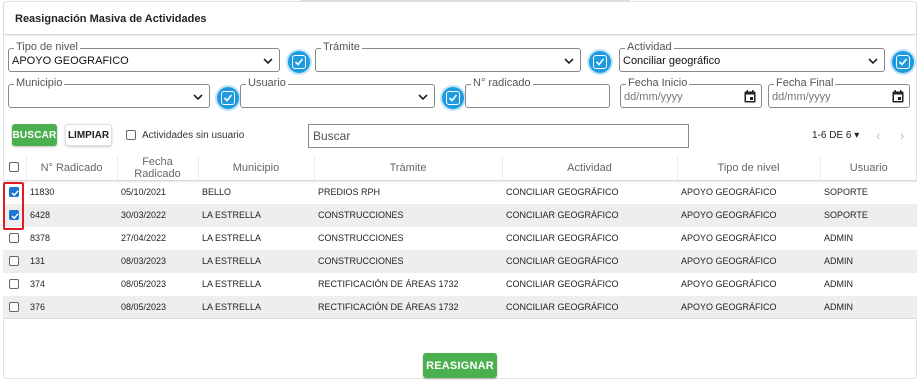 The image size is (920, 381). I want to click on select-all-header, so click(15, 168).